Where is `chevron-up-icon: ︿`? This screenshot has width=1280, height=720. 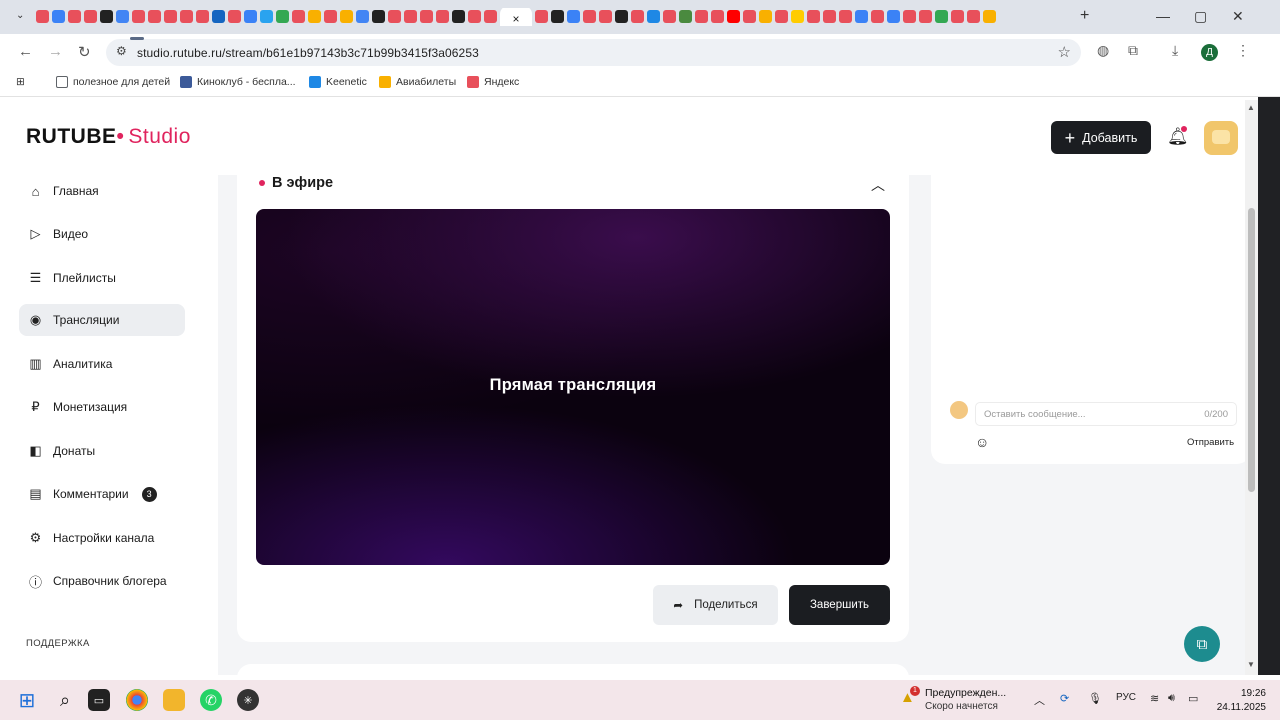 chevron-up-icon: ︿ is located at coordinates (878, 185).